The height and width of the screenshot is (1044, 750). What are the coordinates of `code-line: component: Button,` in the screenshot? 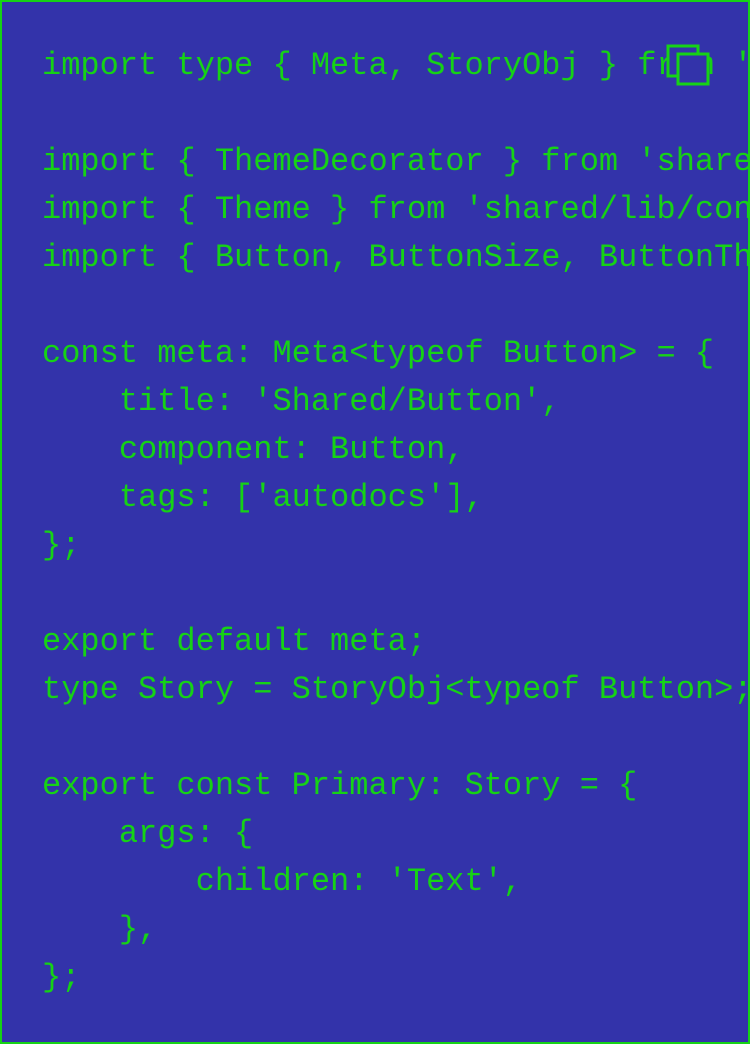 It's located at (253, 449).